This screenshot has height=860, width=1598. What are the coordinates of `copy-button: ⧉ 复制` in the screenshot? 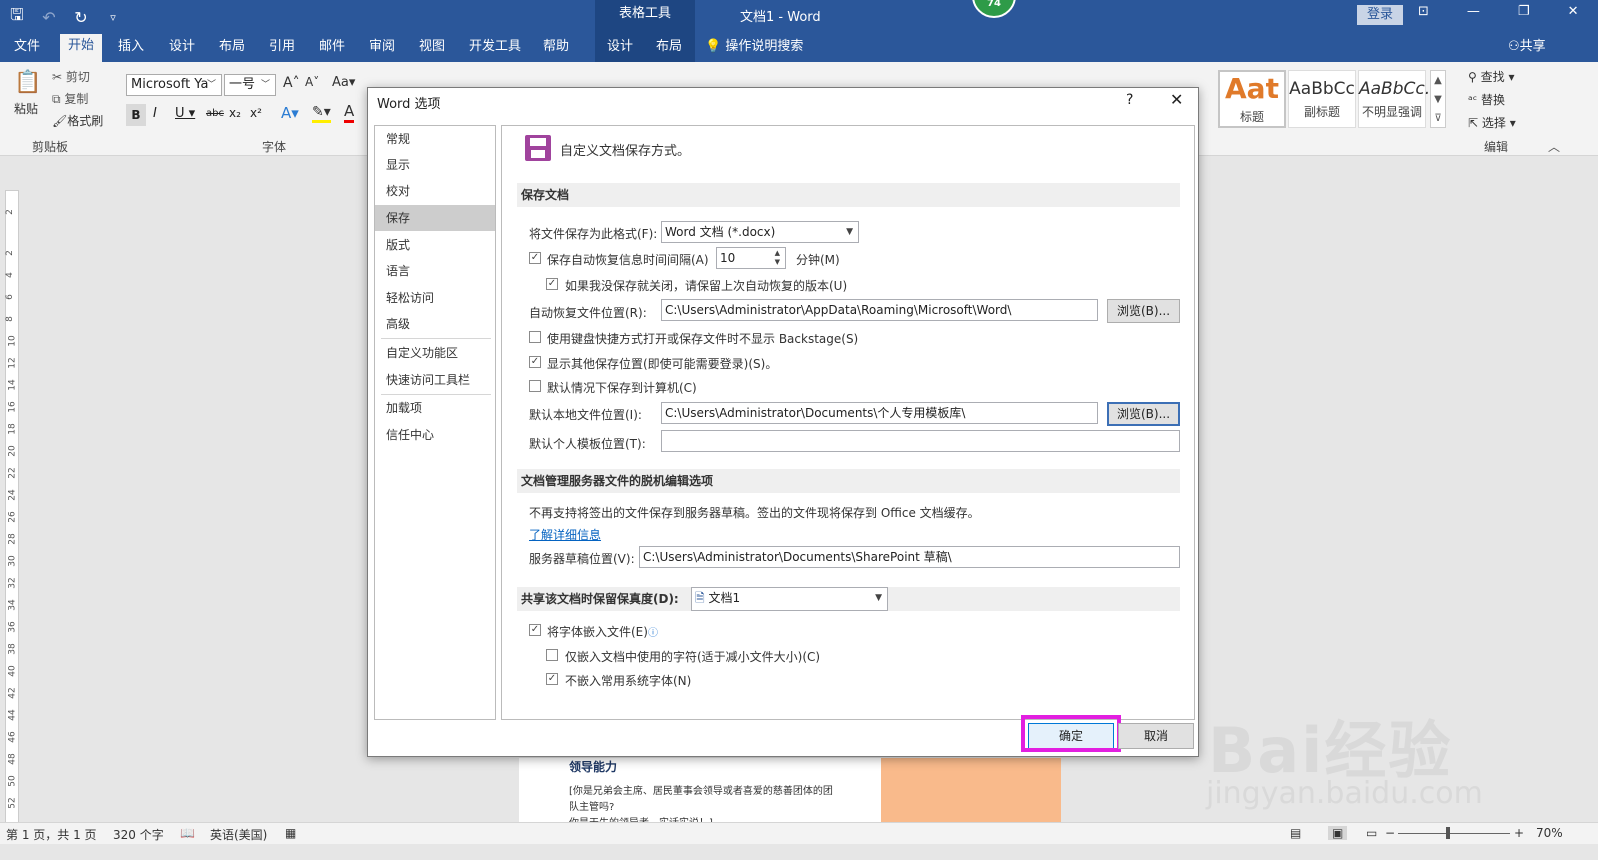 It's located at (70, 98).